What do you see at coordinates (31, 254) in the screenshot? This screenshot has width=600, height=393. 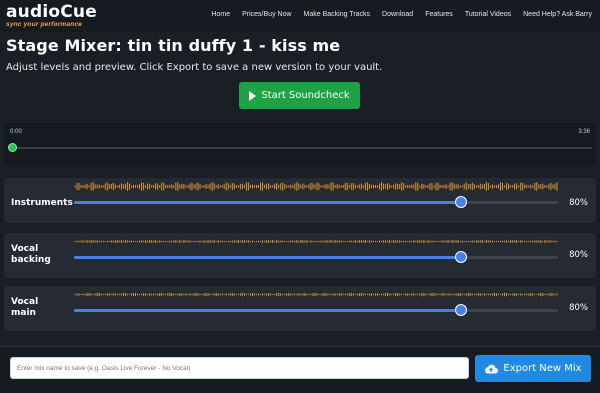 I see `track-label: Vocal backing` at bounding box center [31, 254].